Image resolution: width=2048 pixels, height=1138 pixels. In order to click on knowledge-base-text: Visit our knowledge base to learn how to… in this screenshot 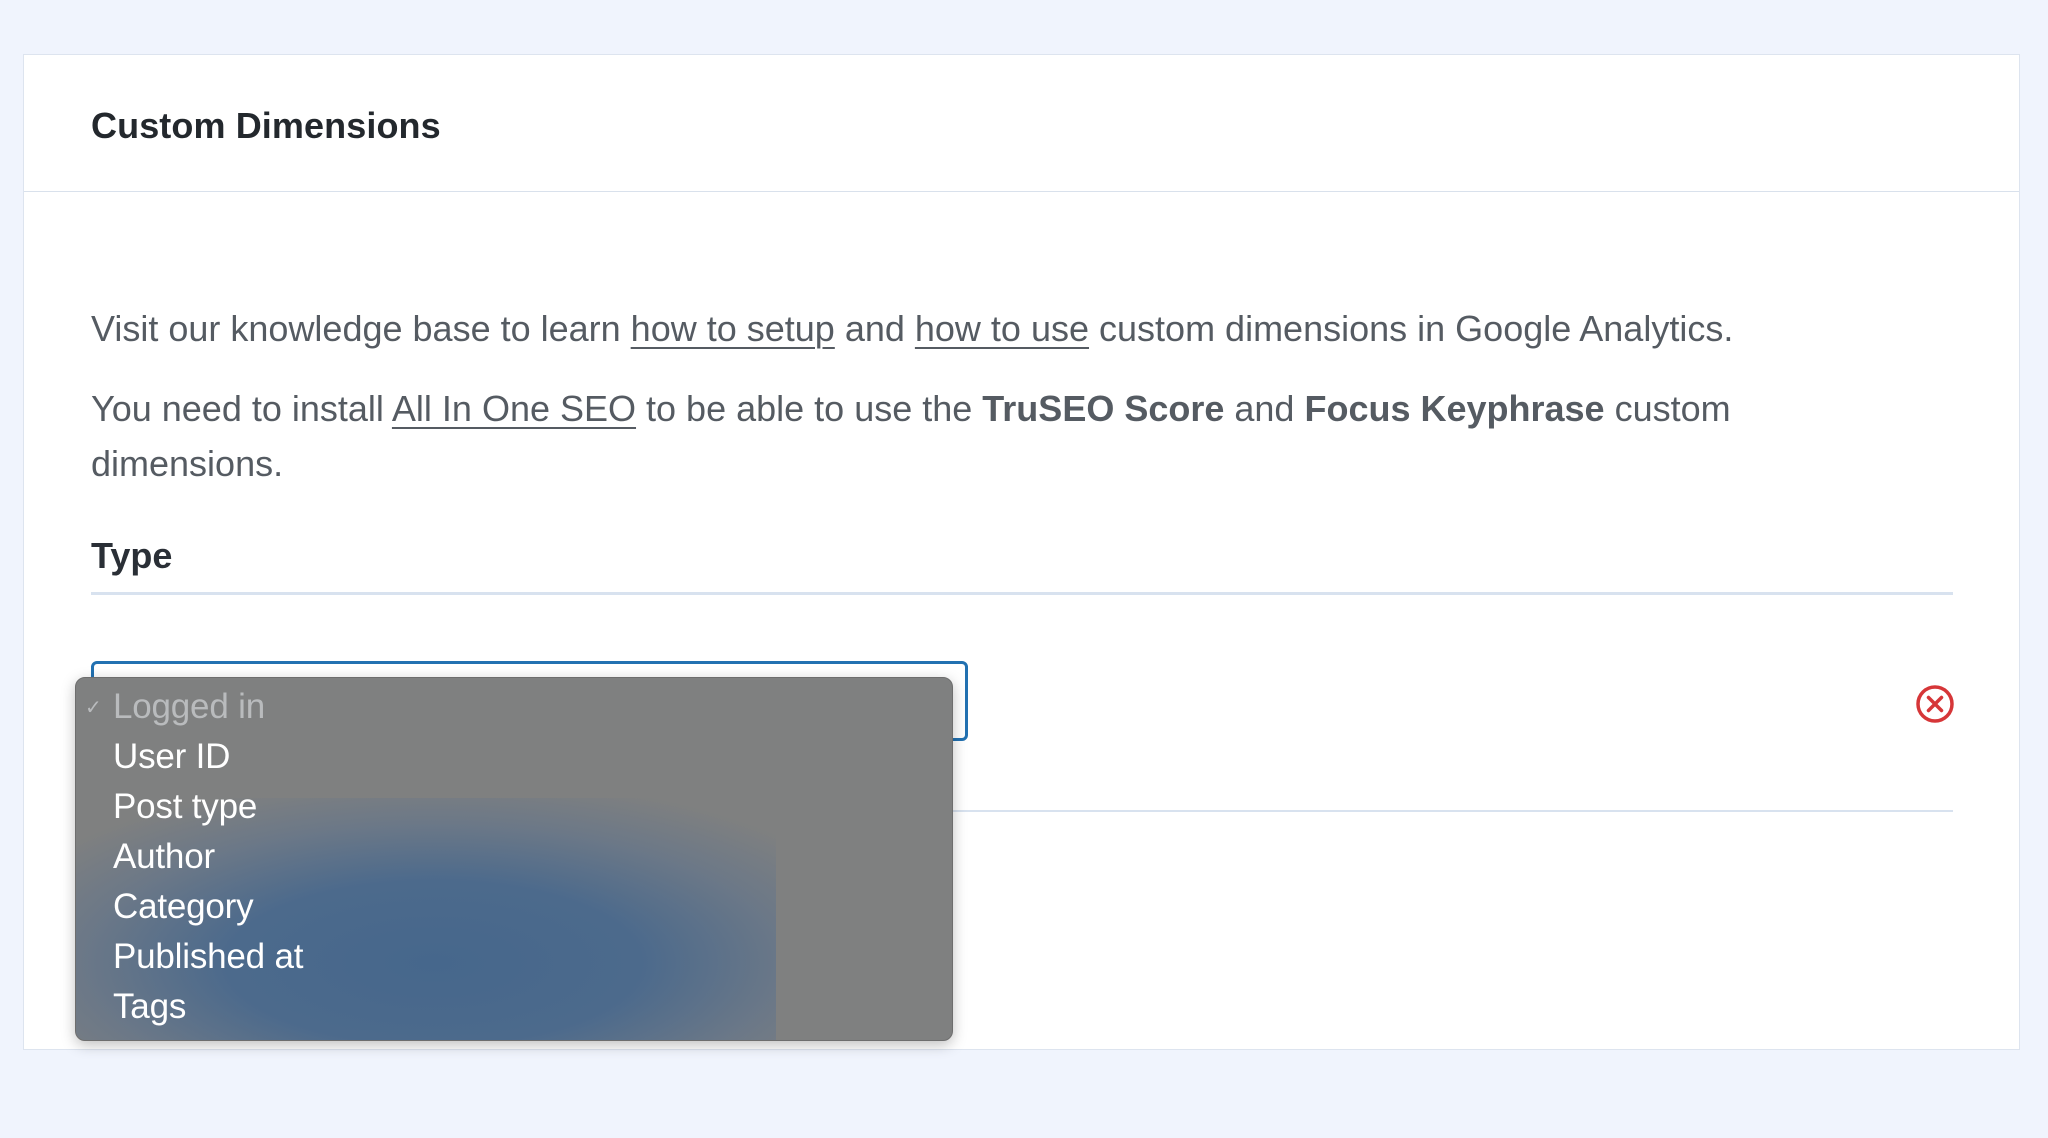, I will do `click(912, 328)`.